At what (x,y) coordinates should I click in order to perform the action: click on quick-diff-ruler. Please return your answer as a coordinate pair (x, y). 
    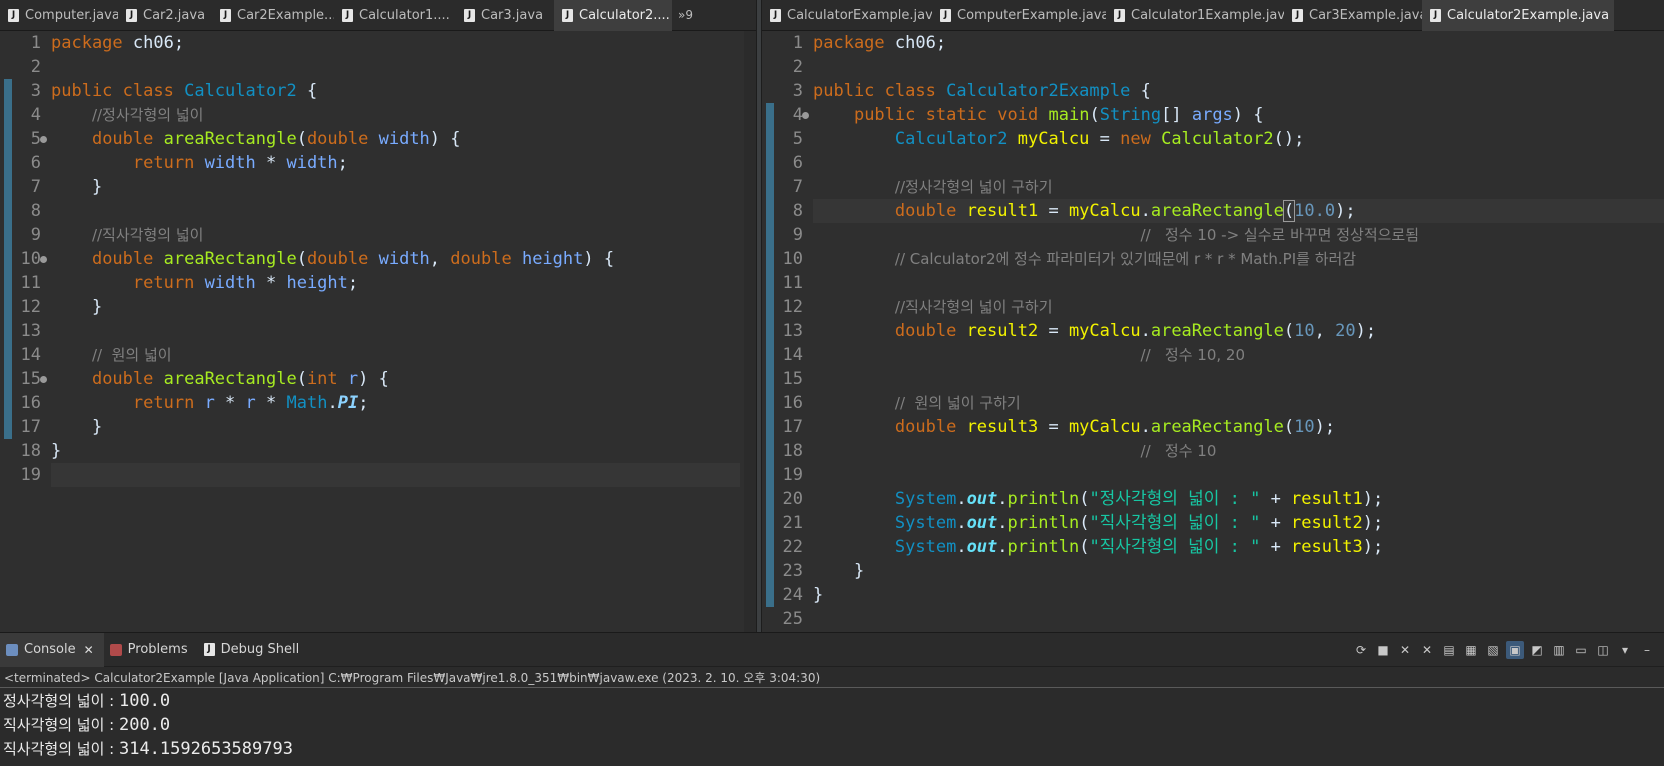
    Looking at the image, I should click on (768, 331).